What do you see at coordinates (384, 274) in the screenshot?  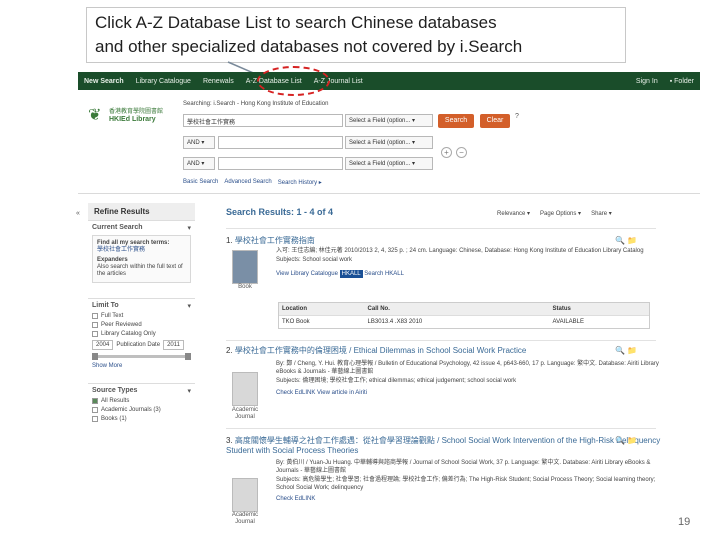 I see `search-hkall-link: Search HKALL` at bounding box center [384, 274].